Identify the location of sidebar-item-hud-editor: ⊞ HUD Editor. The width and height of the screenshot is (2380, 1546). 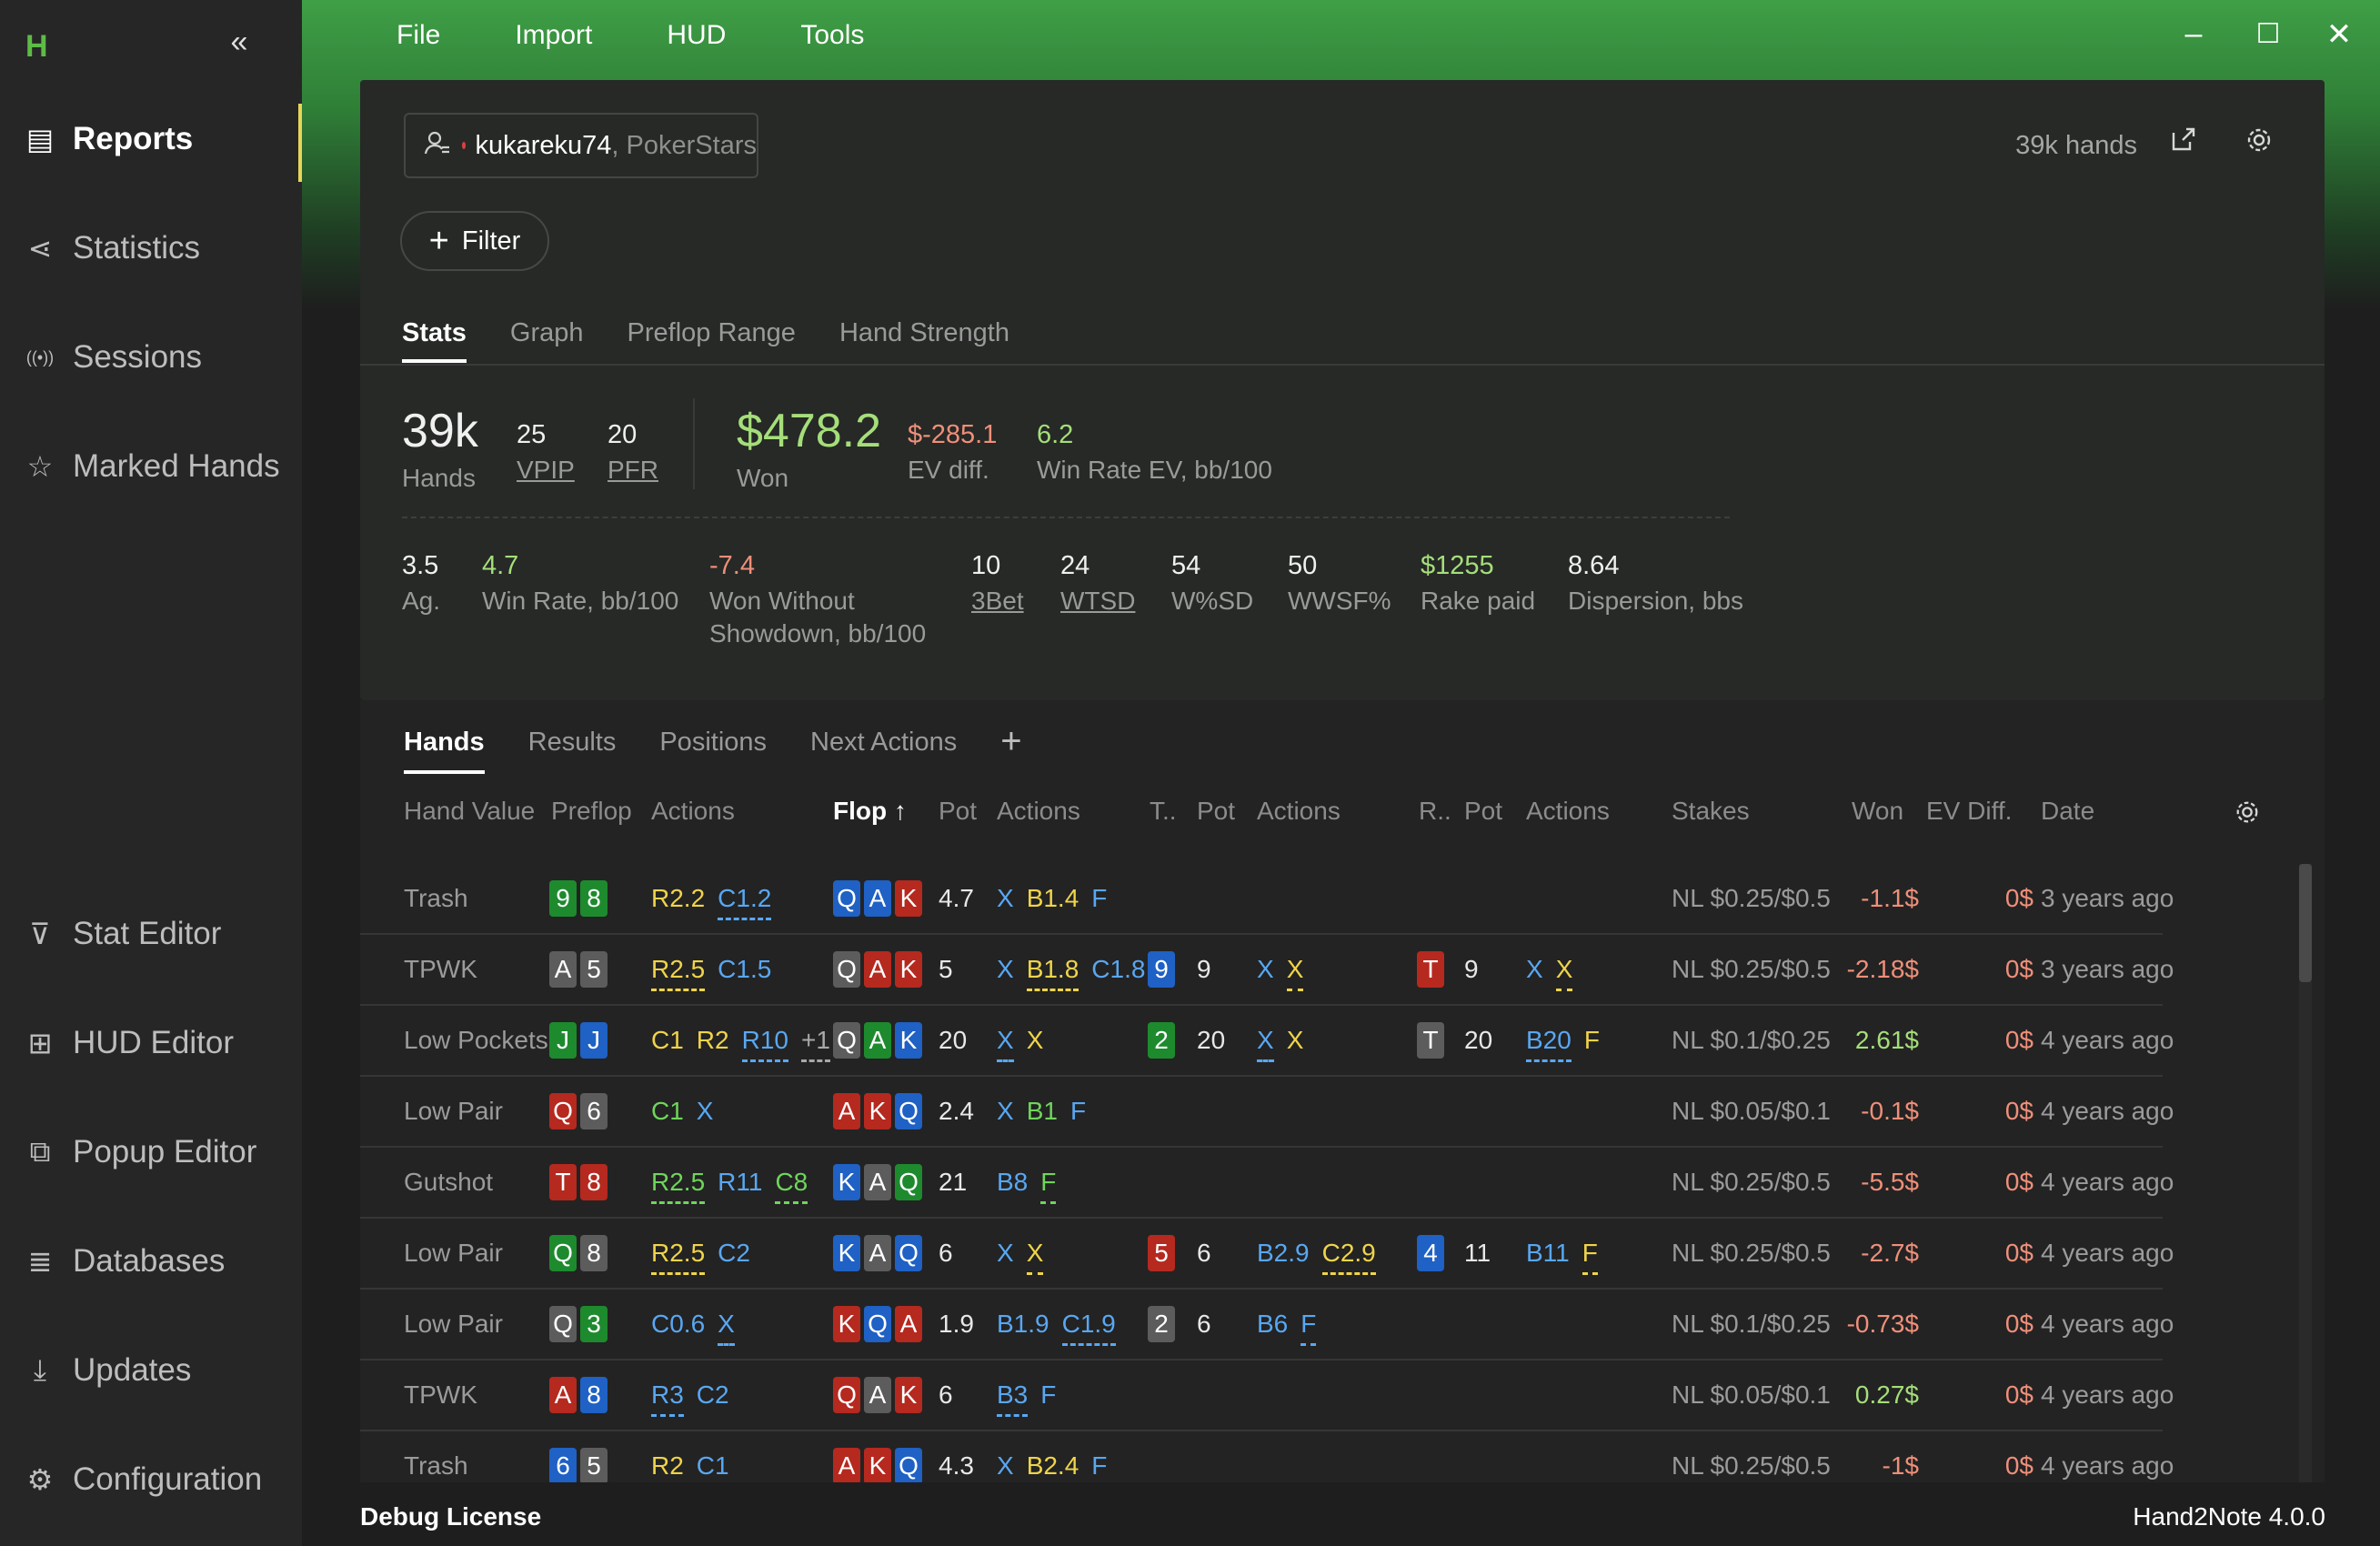
(151, 1043).